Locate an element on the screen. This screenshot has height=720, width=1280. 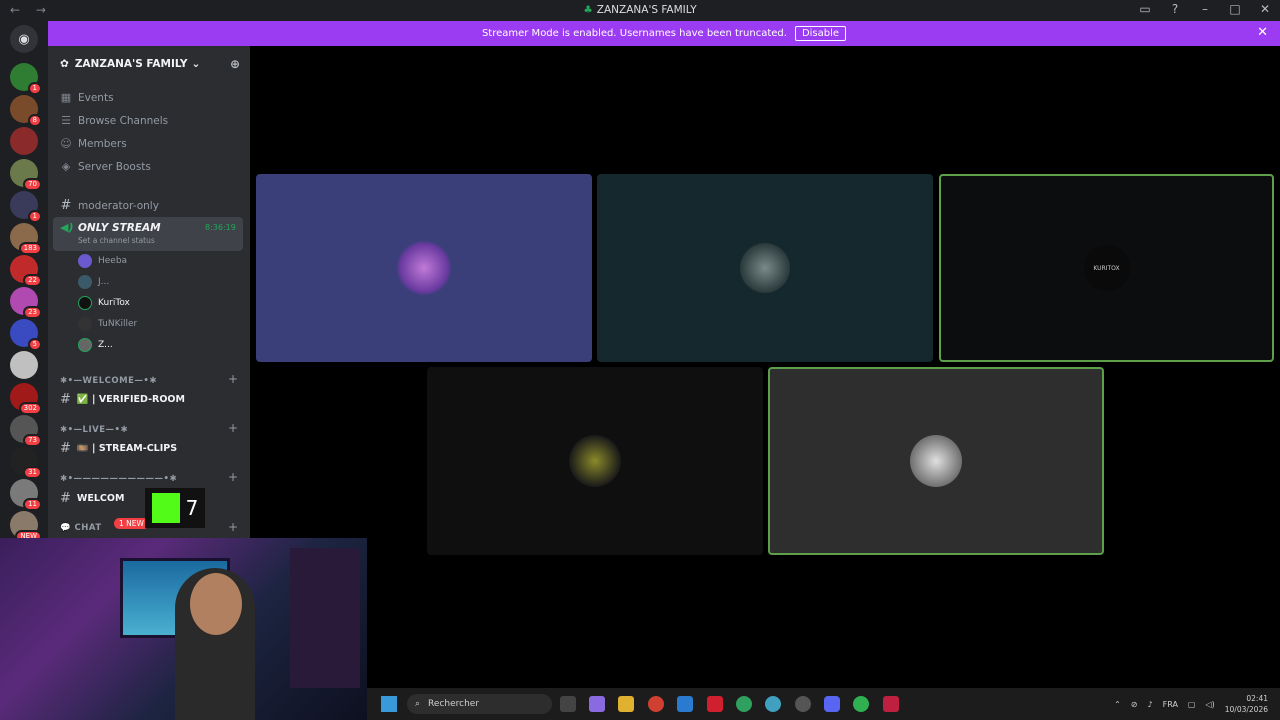
participant-tile-speaking is located at coordinates (936, 461).